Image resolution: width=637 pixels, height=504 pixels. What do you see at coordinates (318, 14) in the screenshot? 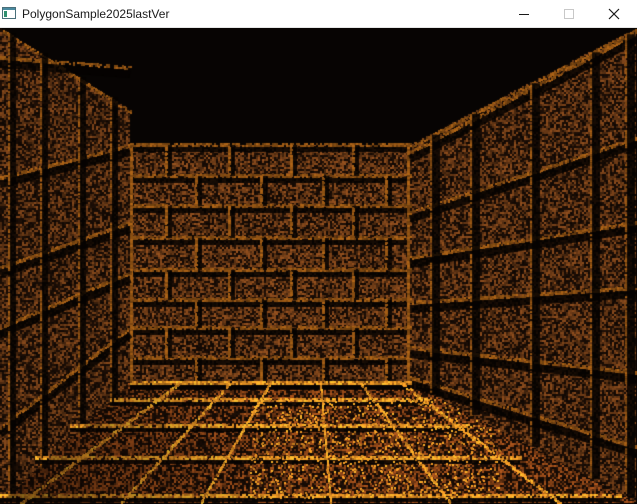
I see `title-bar: PolygonSample2025lastVer` at bounding box center [318, 14].